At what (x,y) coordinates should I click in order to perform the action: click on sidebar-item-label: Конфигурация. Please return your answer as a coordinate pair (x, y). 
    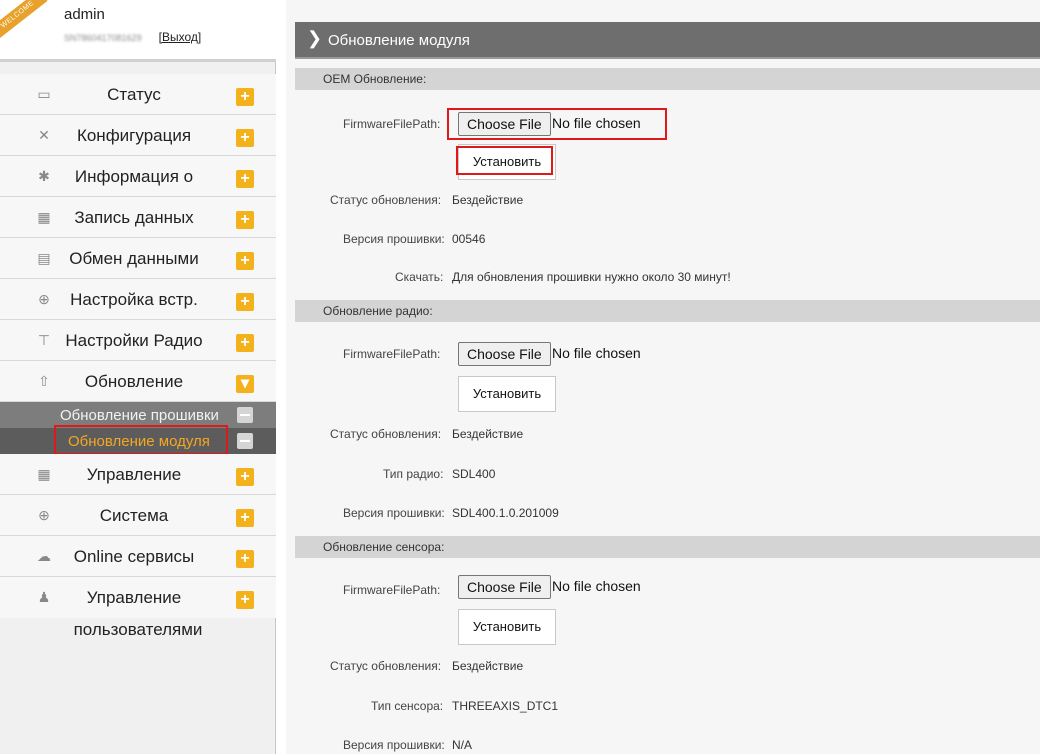
    Looking at the image, I should click on (134, 135).